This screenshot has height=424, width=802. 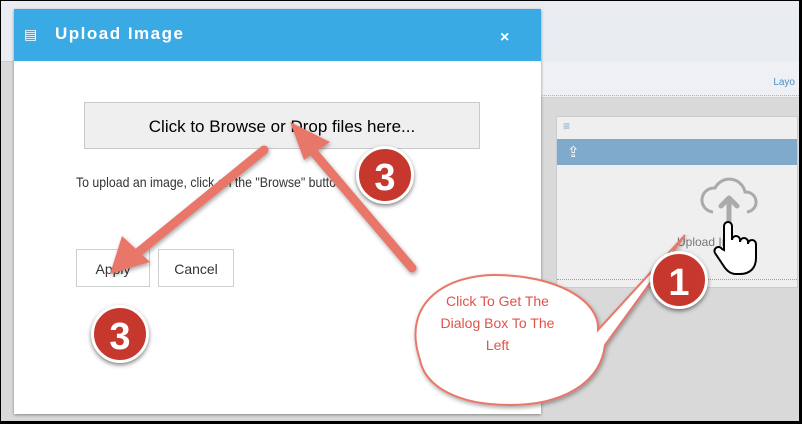 I want to click on cancel-button: Cancel, so click(x=196, y=268).